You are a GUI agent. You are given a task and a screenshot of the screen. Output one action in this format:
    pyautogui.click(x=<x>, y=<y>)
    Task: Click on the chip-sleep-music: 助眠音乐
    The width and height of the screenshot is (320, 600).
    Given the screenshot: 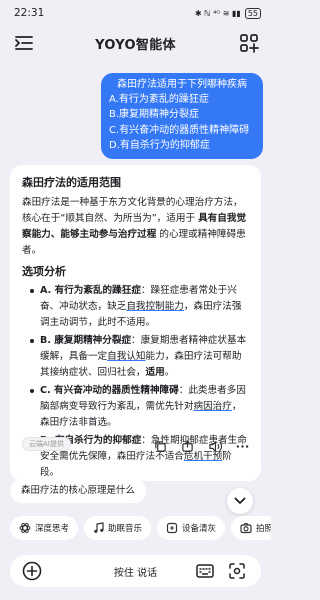 What is the action you would take?
    pyautogui.click(x=118, y=528)
    